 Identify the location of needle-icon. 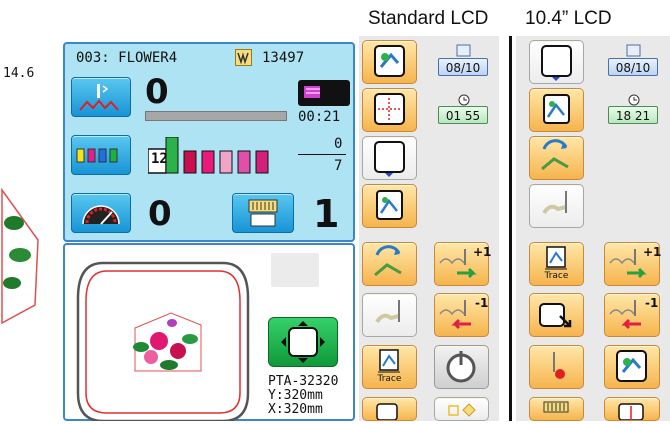
(99, 97).